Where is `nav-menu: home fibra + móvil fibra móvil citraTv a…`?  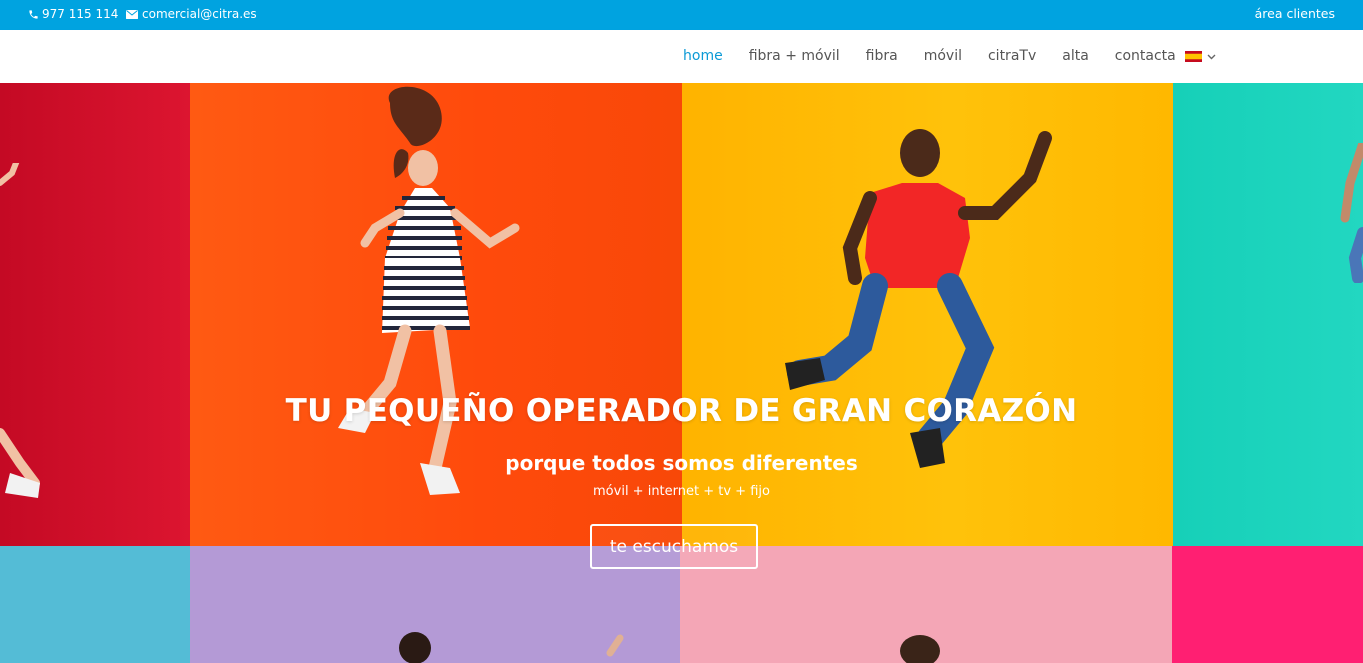 nav-menu: home fibra + móvil fibra móvil citraTv a… is located at coordinates (942, 56).